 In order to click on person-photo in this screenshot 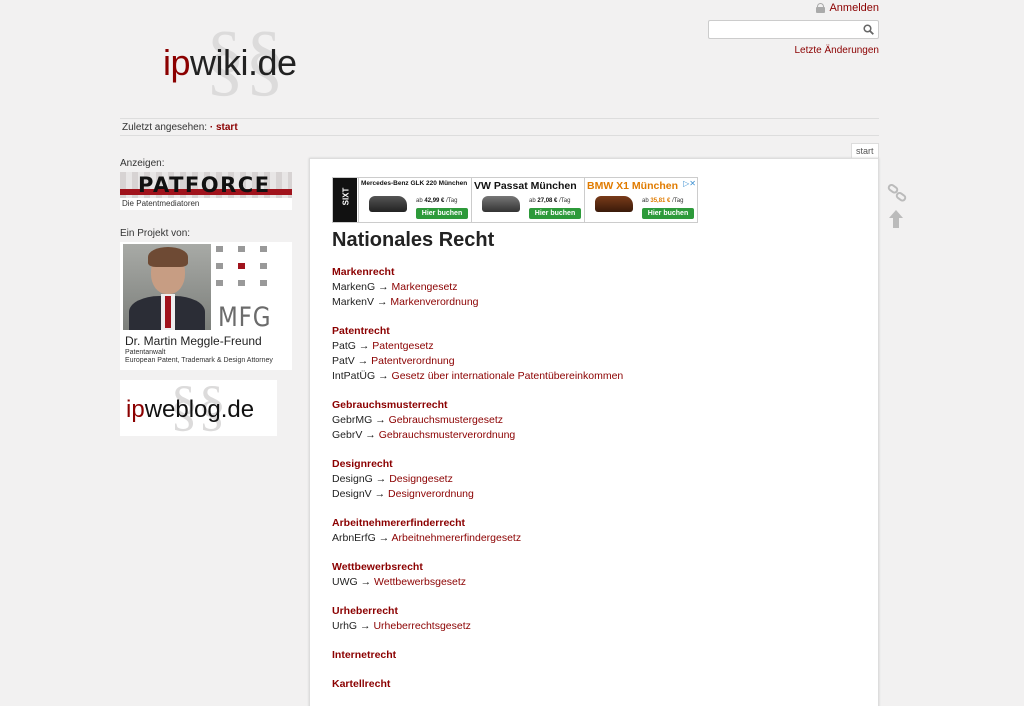, I will do `click(167, 287)`.